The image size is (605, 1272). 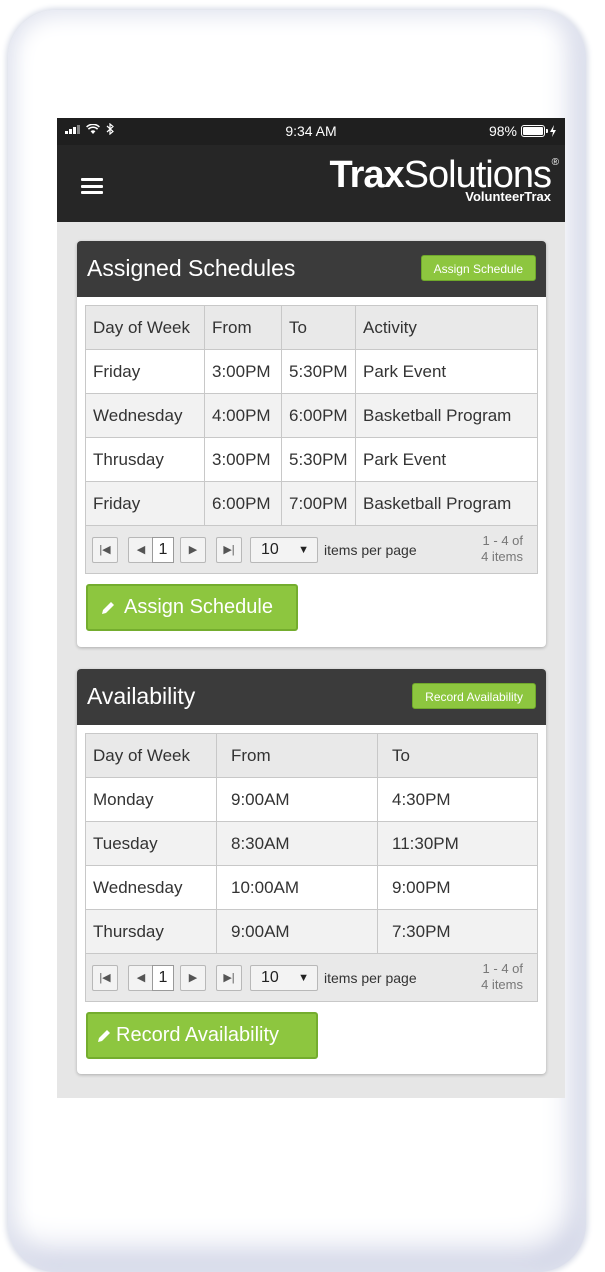 I want to click on battery-percent: 98%, so click(x=502, y=131).